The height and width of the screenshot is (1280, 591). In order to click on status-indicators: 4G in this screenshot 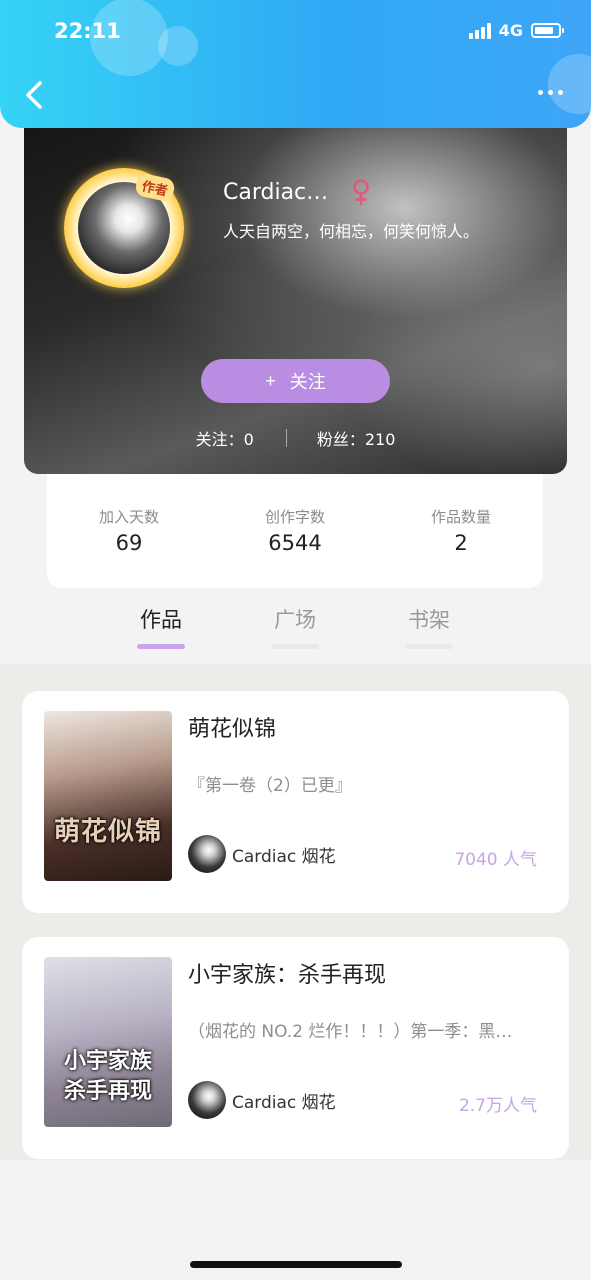, I will do `click(516, 30)`.